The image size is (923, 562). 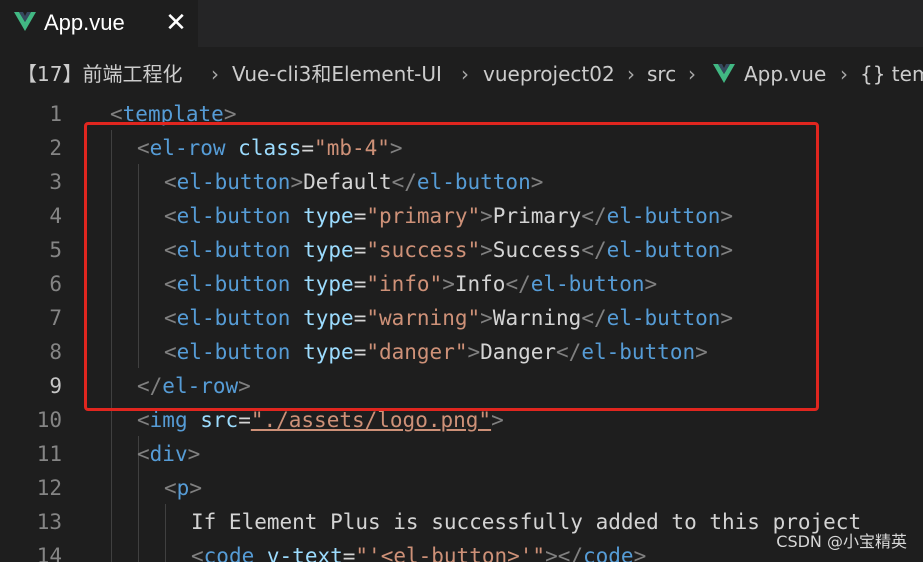 I want to click on code-token-punct: ></, so click(x=564, y=553).